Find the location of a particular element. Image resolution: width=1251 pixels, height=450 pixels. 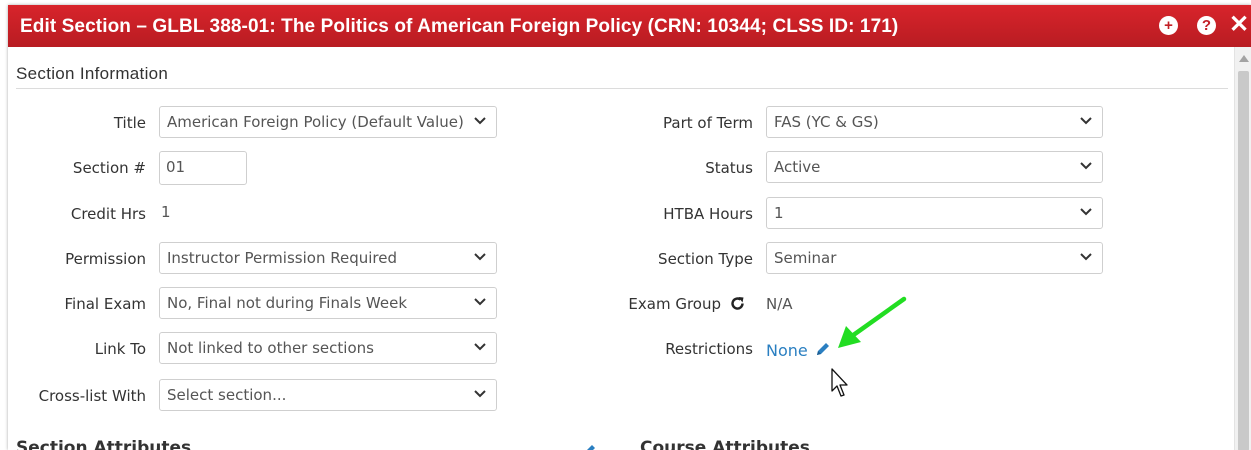

title-label: Title is located at coordinates (129, 123).